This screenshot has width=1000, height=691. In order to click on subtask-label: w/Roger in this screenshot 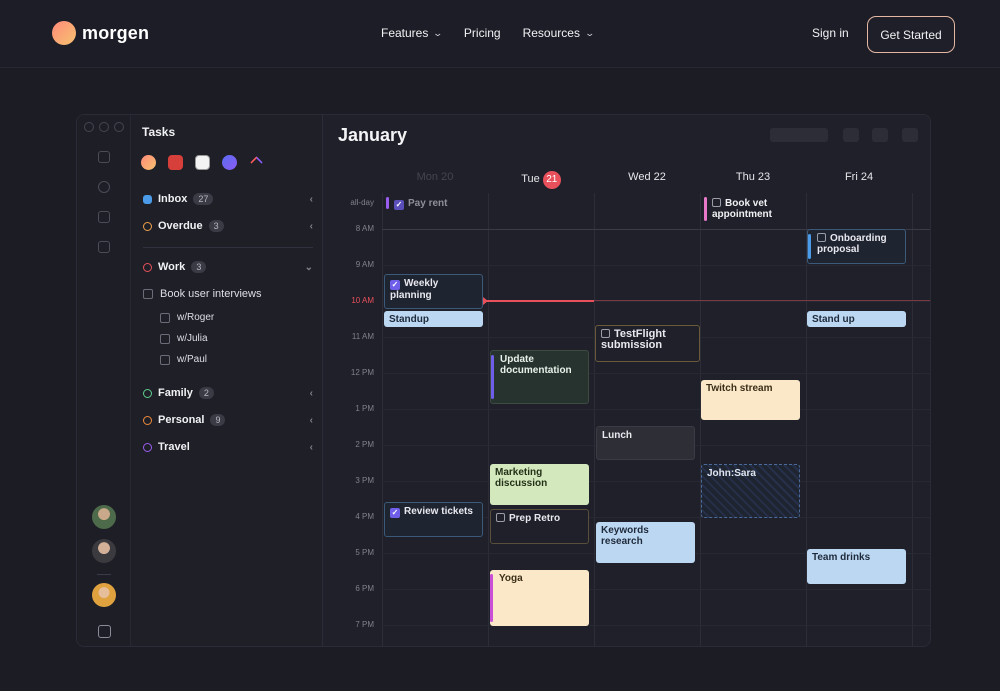, I will do `click(196, 317)`.